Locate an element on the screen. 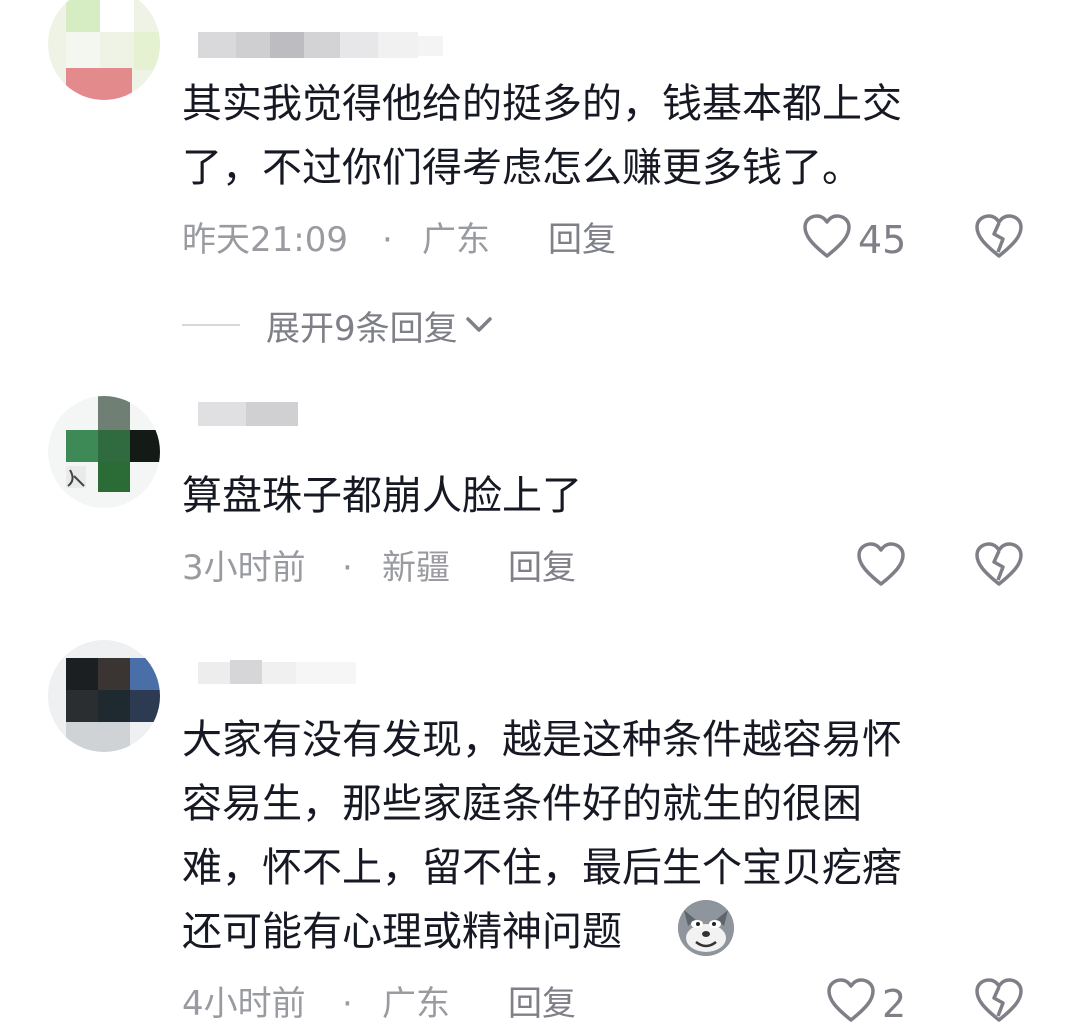  comment-text: 算盘珠子都崩人脸上了 is located at coordinates (382, 496).